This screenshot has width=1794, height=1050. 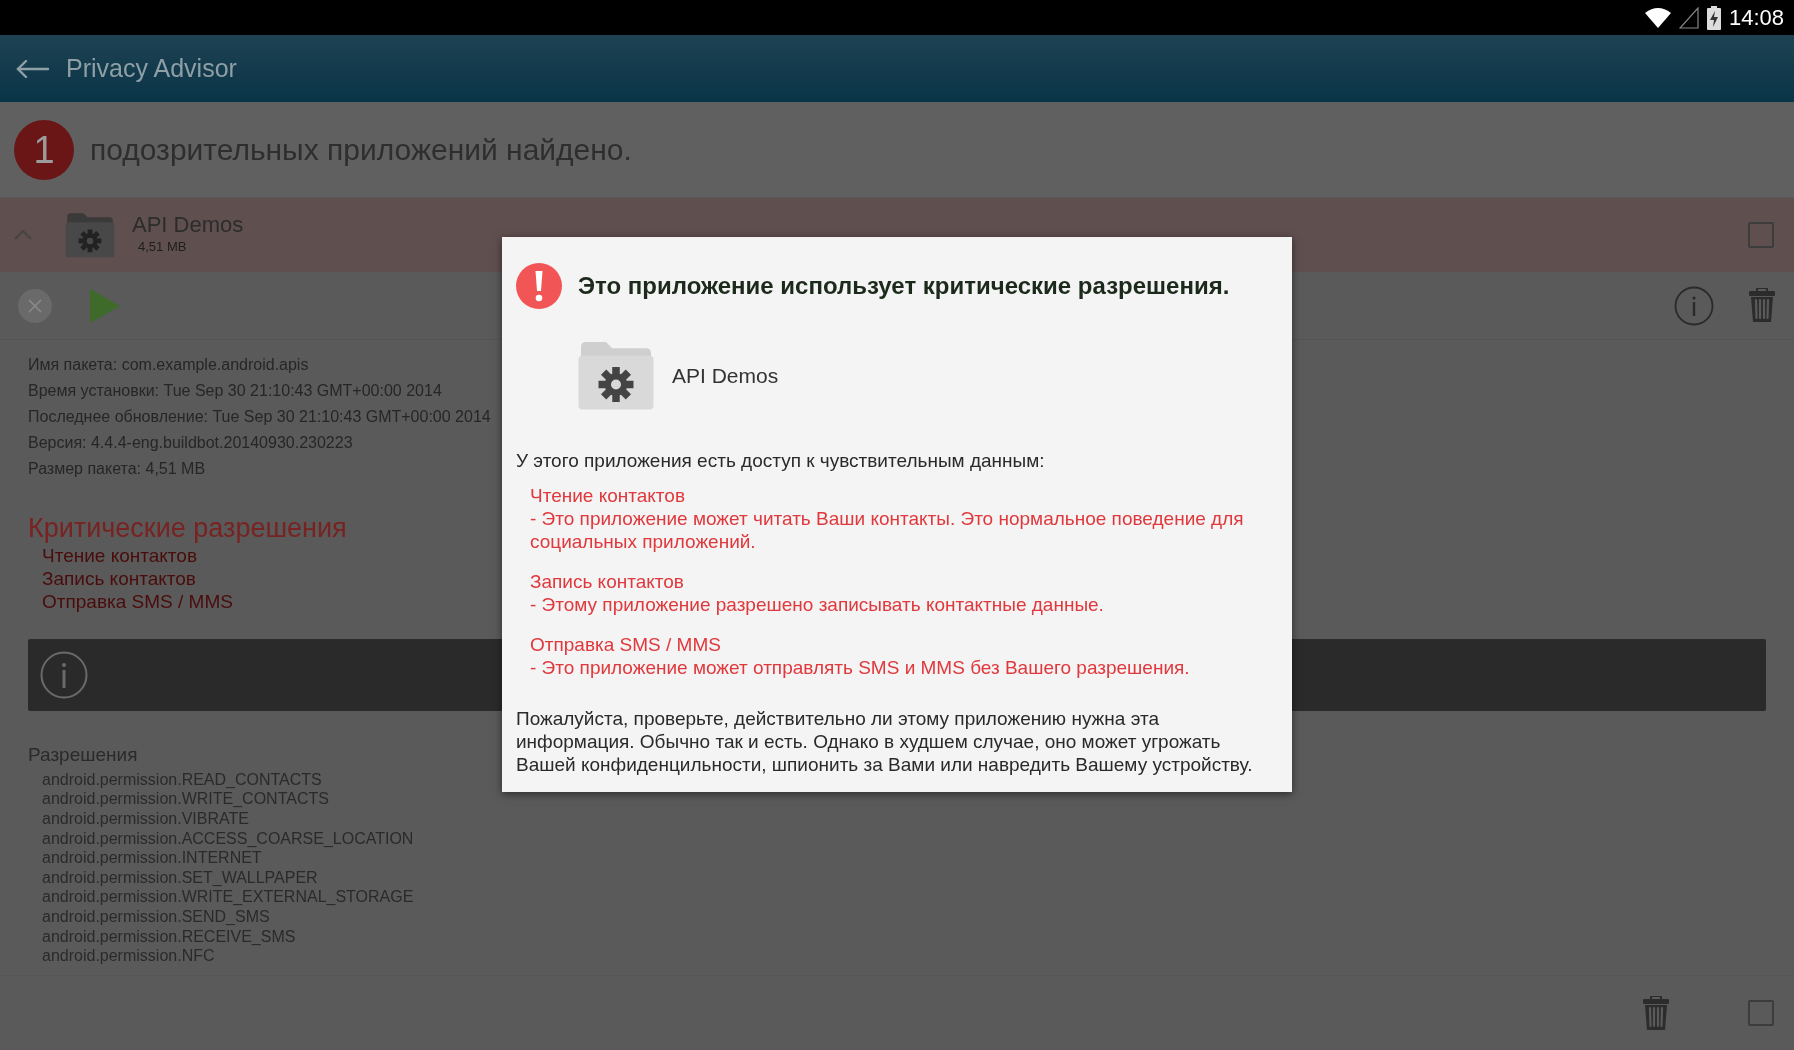 What do you see at coordinates (1713, 17) in the screenshot?
I see `battery-icon` at bounding box center [1713, 17].